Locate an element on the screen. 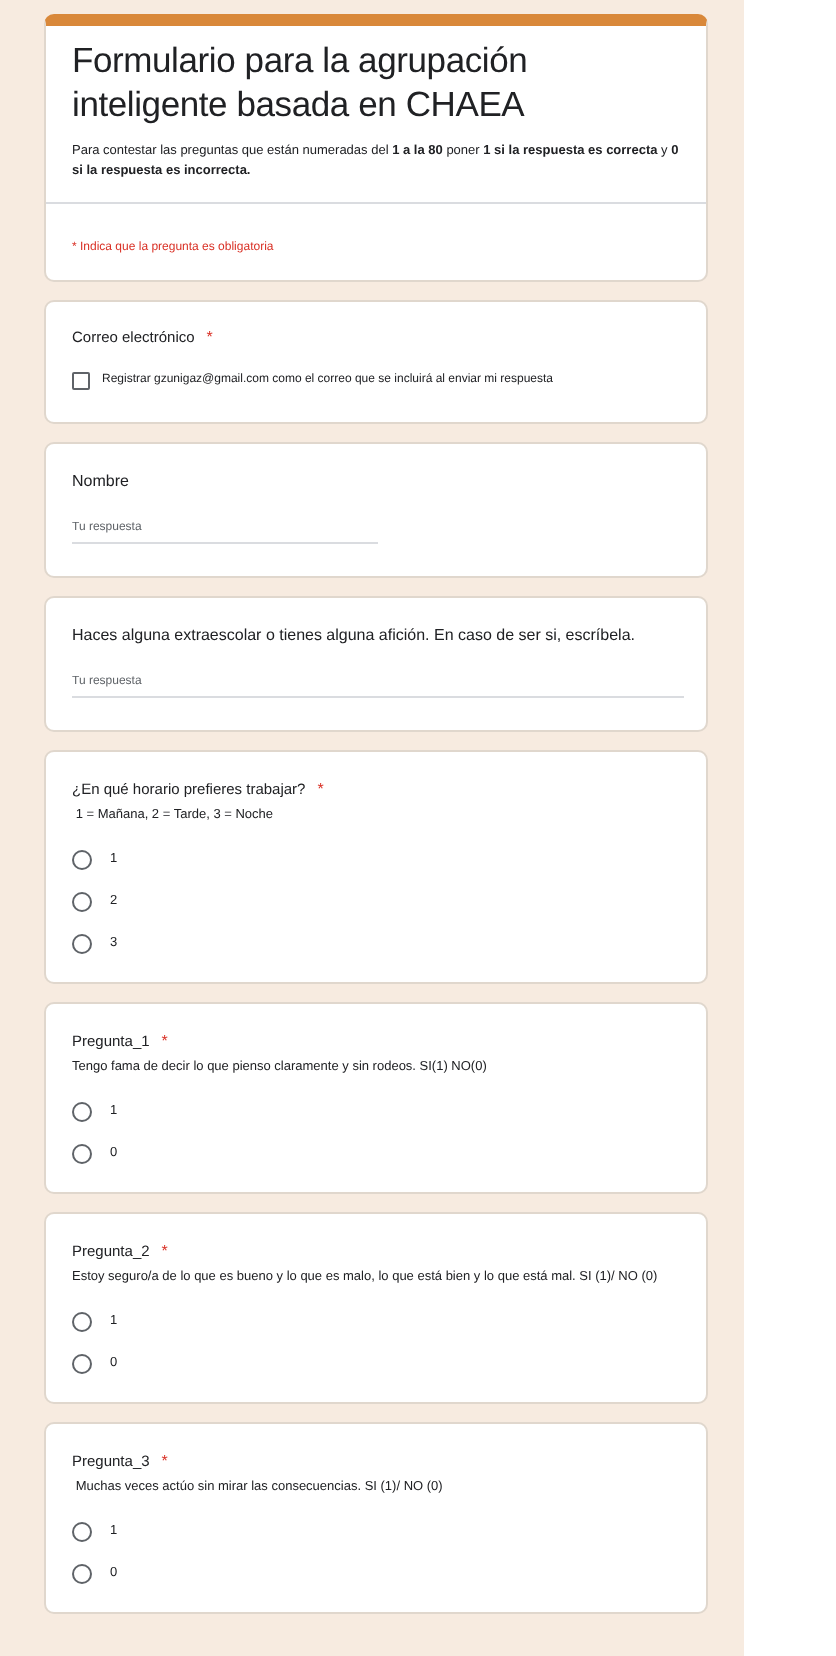  question-title: Haces alguna extraescolar o tienes alguna afición. En caso de ser si, escríbela. is located at coordinates (353, 636).